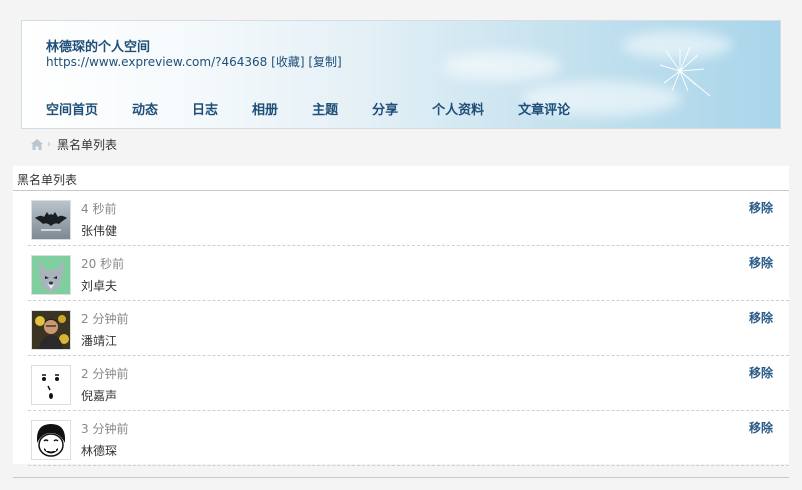 The image size is (802, 490). I want to click on dandelion-decoration, so click(685, 71).